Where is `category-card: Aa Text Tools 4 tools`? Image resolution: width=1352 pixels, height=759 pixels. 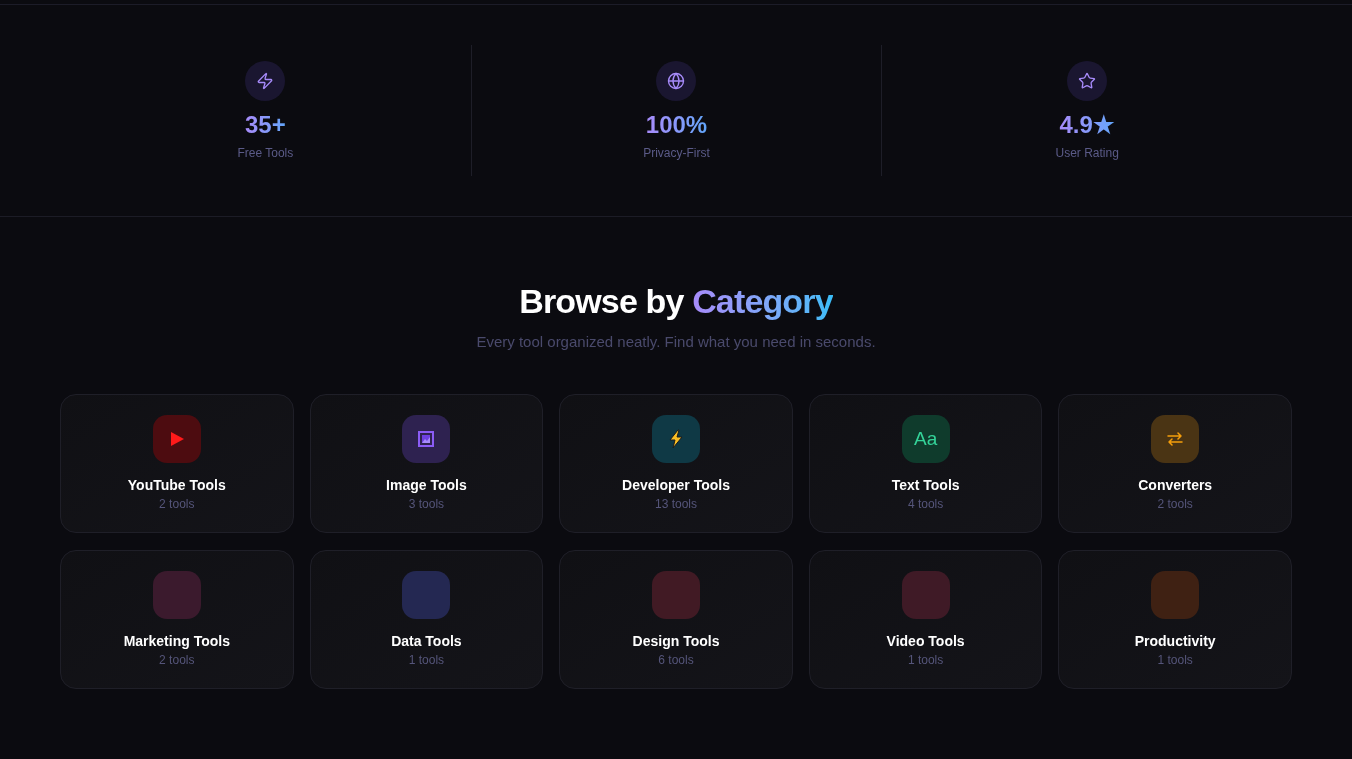
category-card: Aa Text Tools 4 tools is located at coordinates (925, 463).